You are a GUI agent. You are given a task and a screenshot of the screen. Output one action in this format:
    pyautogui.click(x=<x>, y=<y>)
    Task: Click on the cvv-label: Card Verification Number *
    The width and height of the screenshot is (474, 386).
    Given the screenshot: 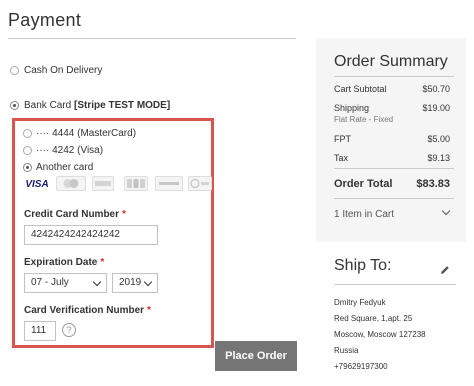 What is the action you would take?
    pyautogui.click(x=87, y=310)
    